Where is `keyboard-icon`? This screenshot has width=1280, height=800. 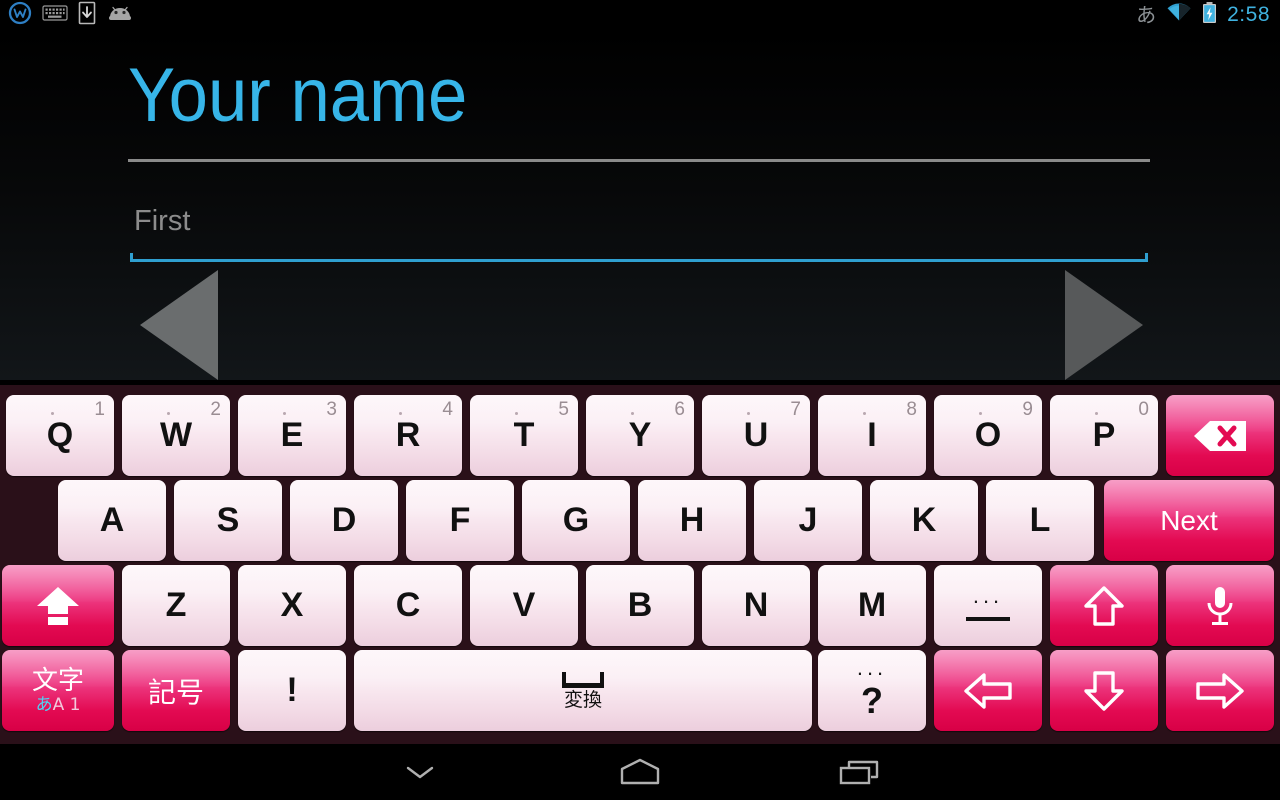 keyboard-icon is located at coordinates (55, 15).